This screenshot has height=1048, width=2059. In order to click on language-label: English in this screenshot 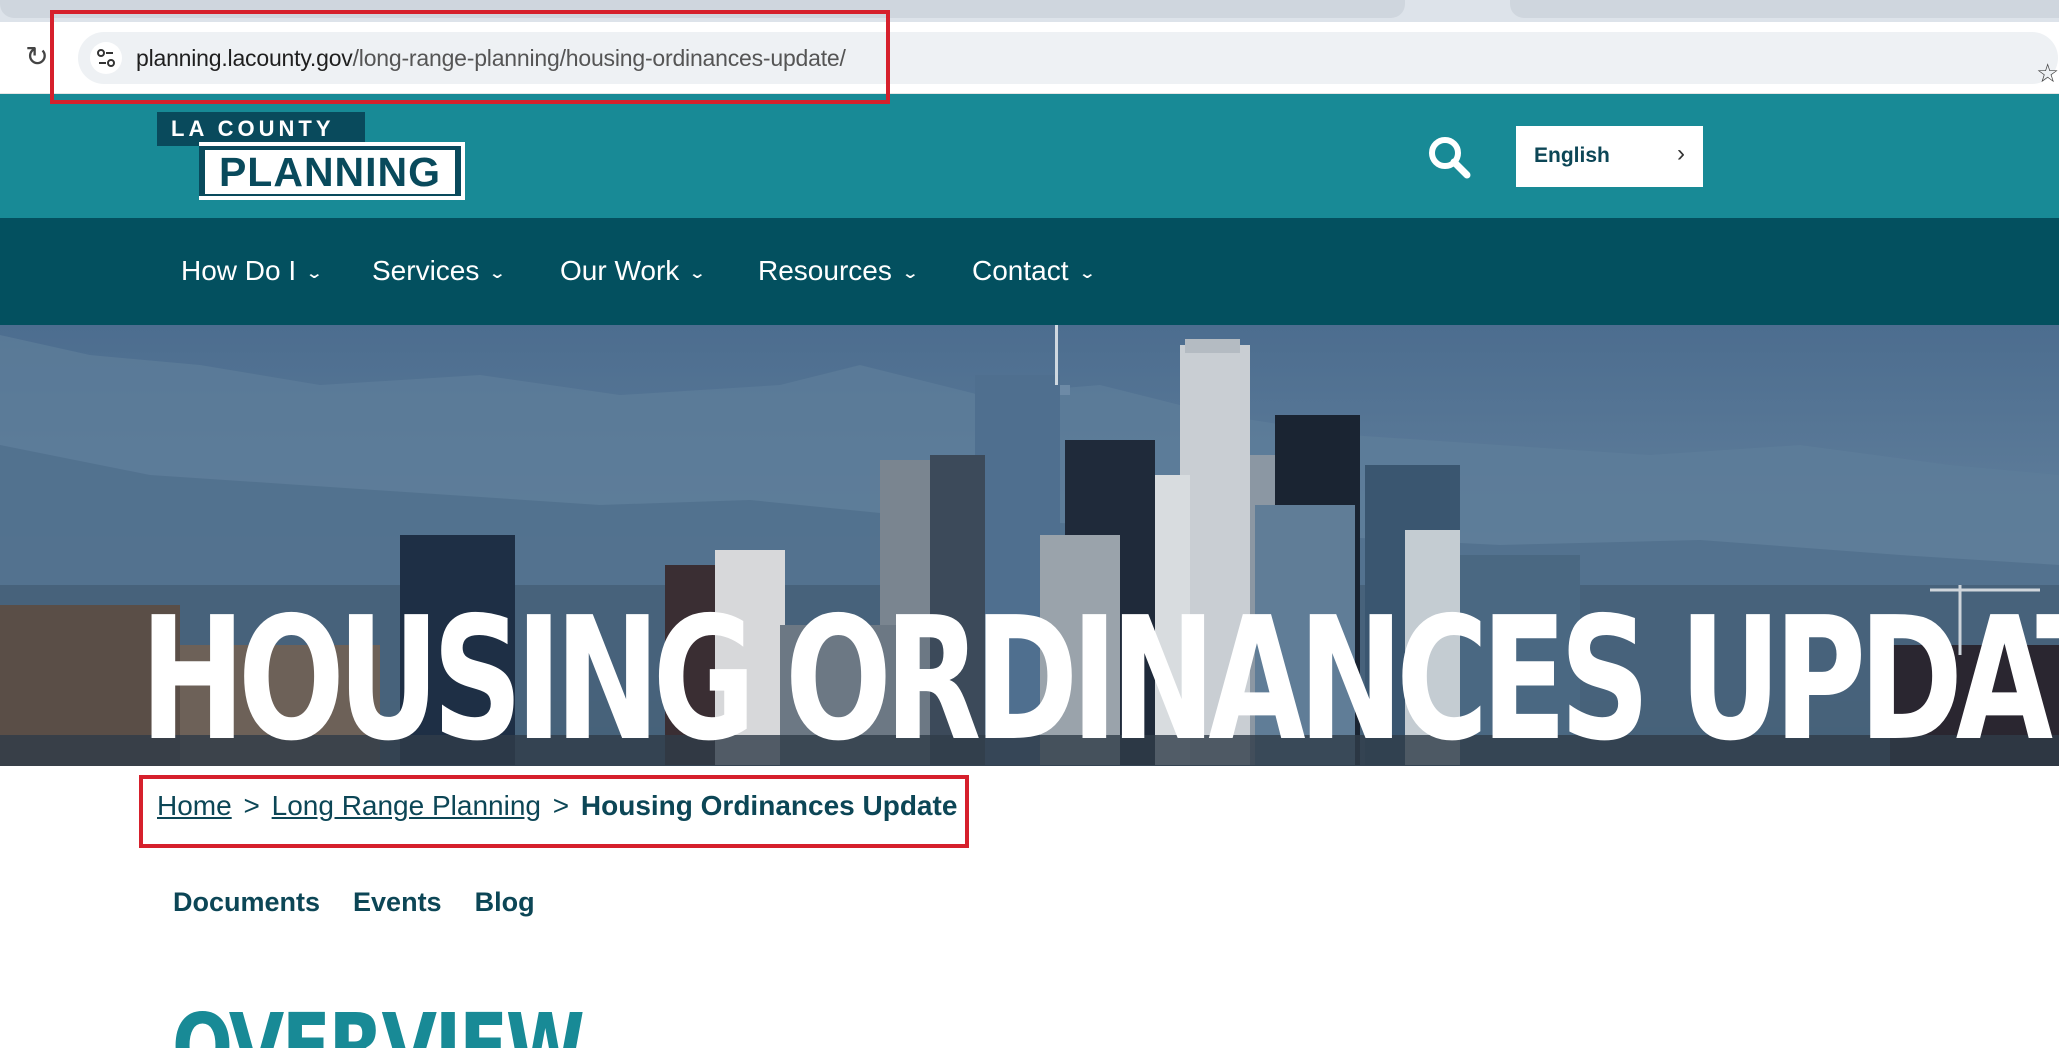, I will do `click(1572, 155)`.